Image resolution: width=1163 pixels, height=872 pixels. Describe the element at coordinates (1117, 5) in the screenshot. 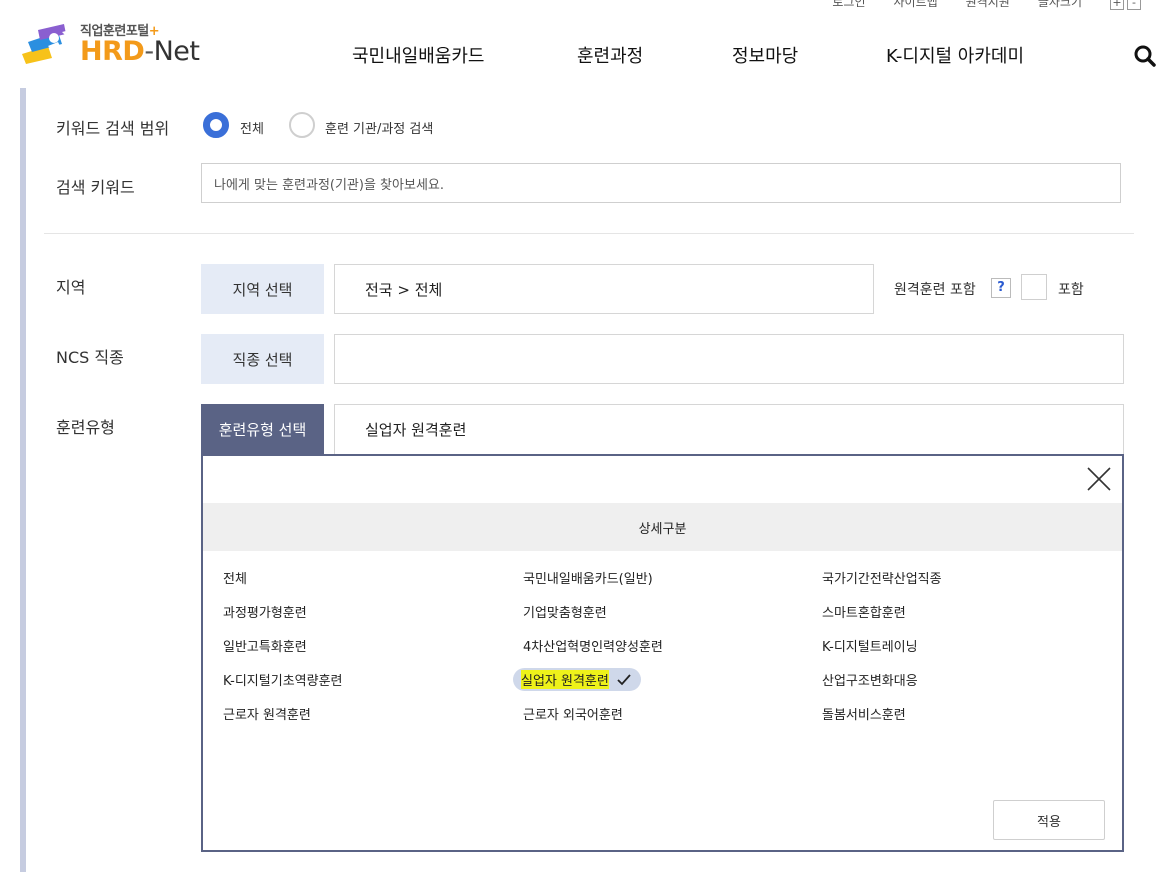

I see `font-increase-button: +` at that location.